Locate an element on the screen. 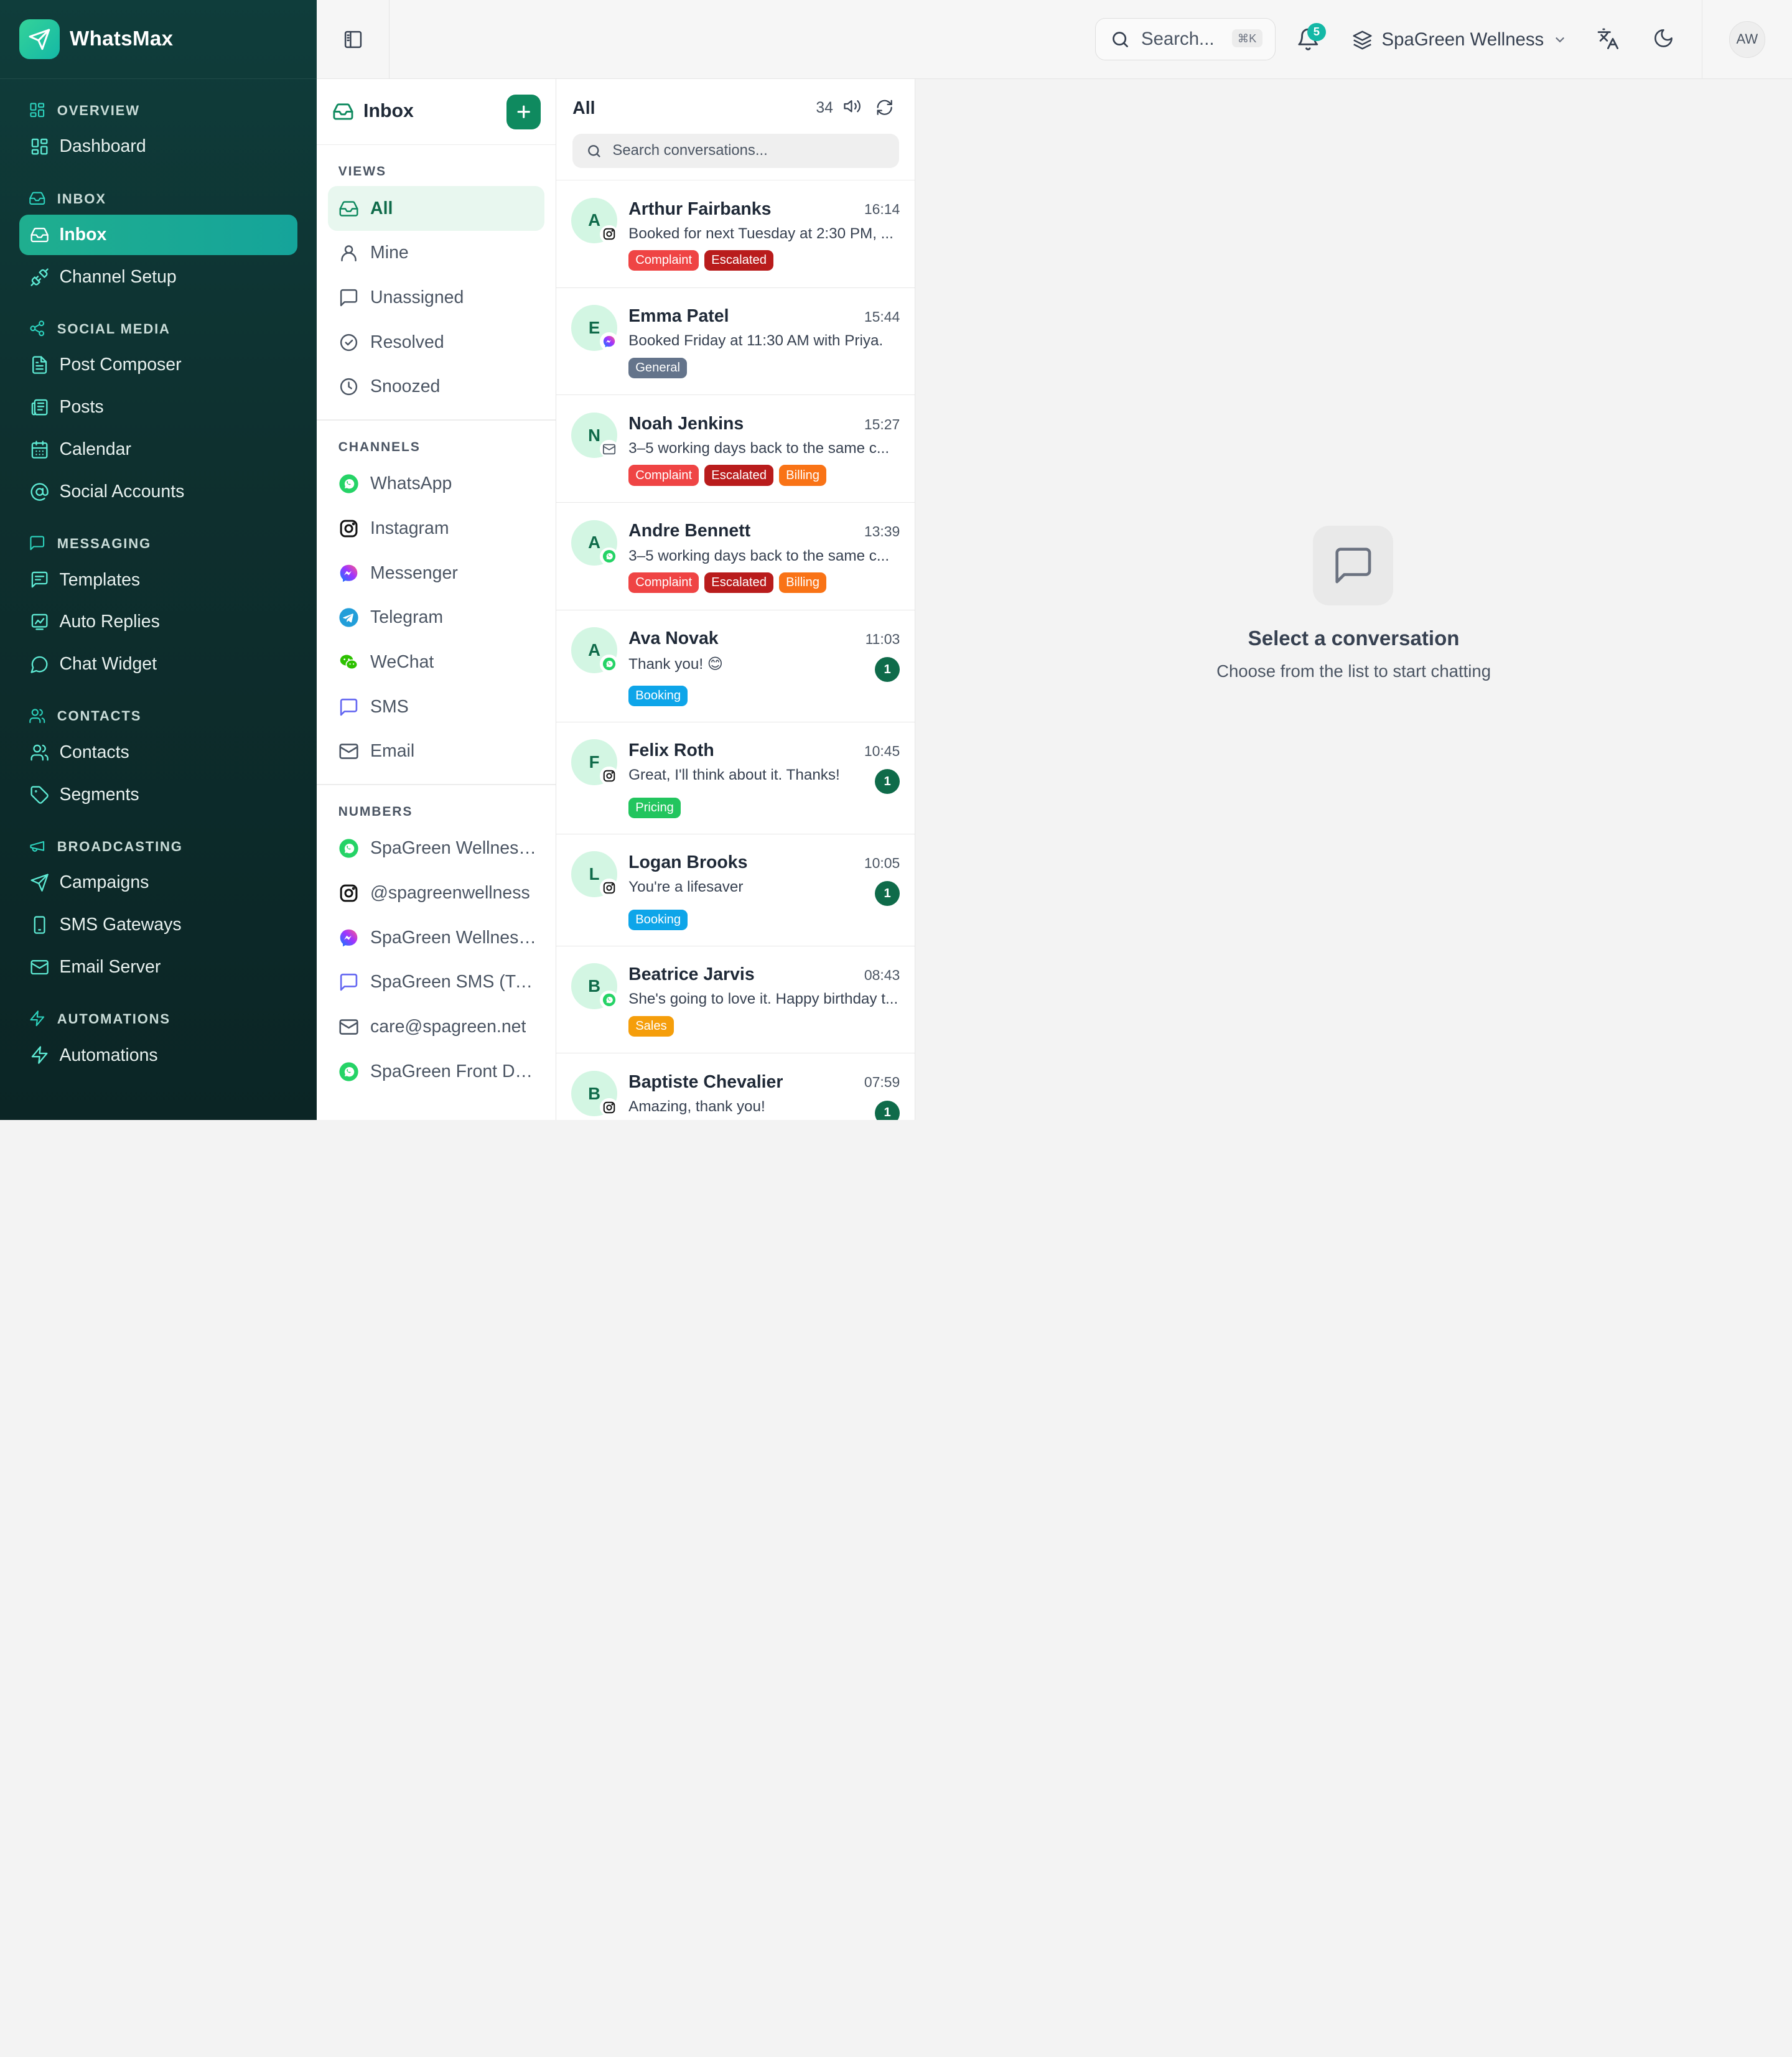 The width and height of the screenshot is (1792, 2057). sidebar-item-campaigns: Campaigns is located at coordinates (158, 883).